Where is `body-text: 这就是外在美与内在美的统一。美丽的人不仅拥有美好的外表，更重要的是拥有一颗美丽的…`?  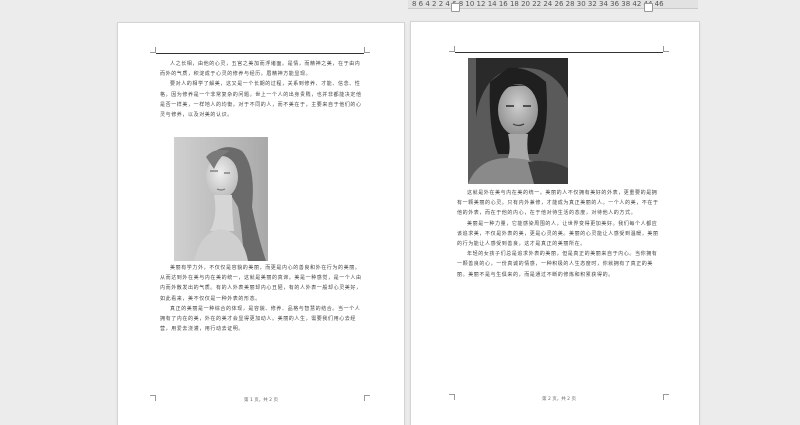 body-text: 这就是外在美与内在美的统一。美丽的人不仅拥有美好的外表，更重要的是拥有一颗美丽的… is located at coordinates (558, 288).